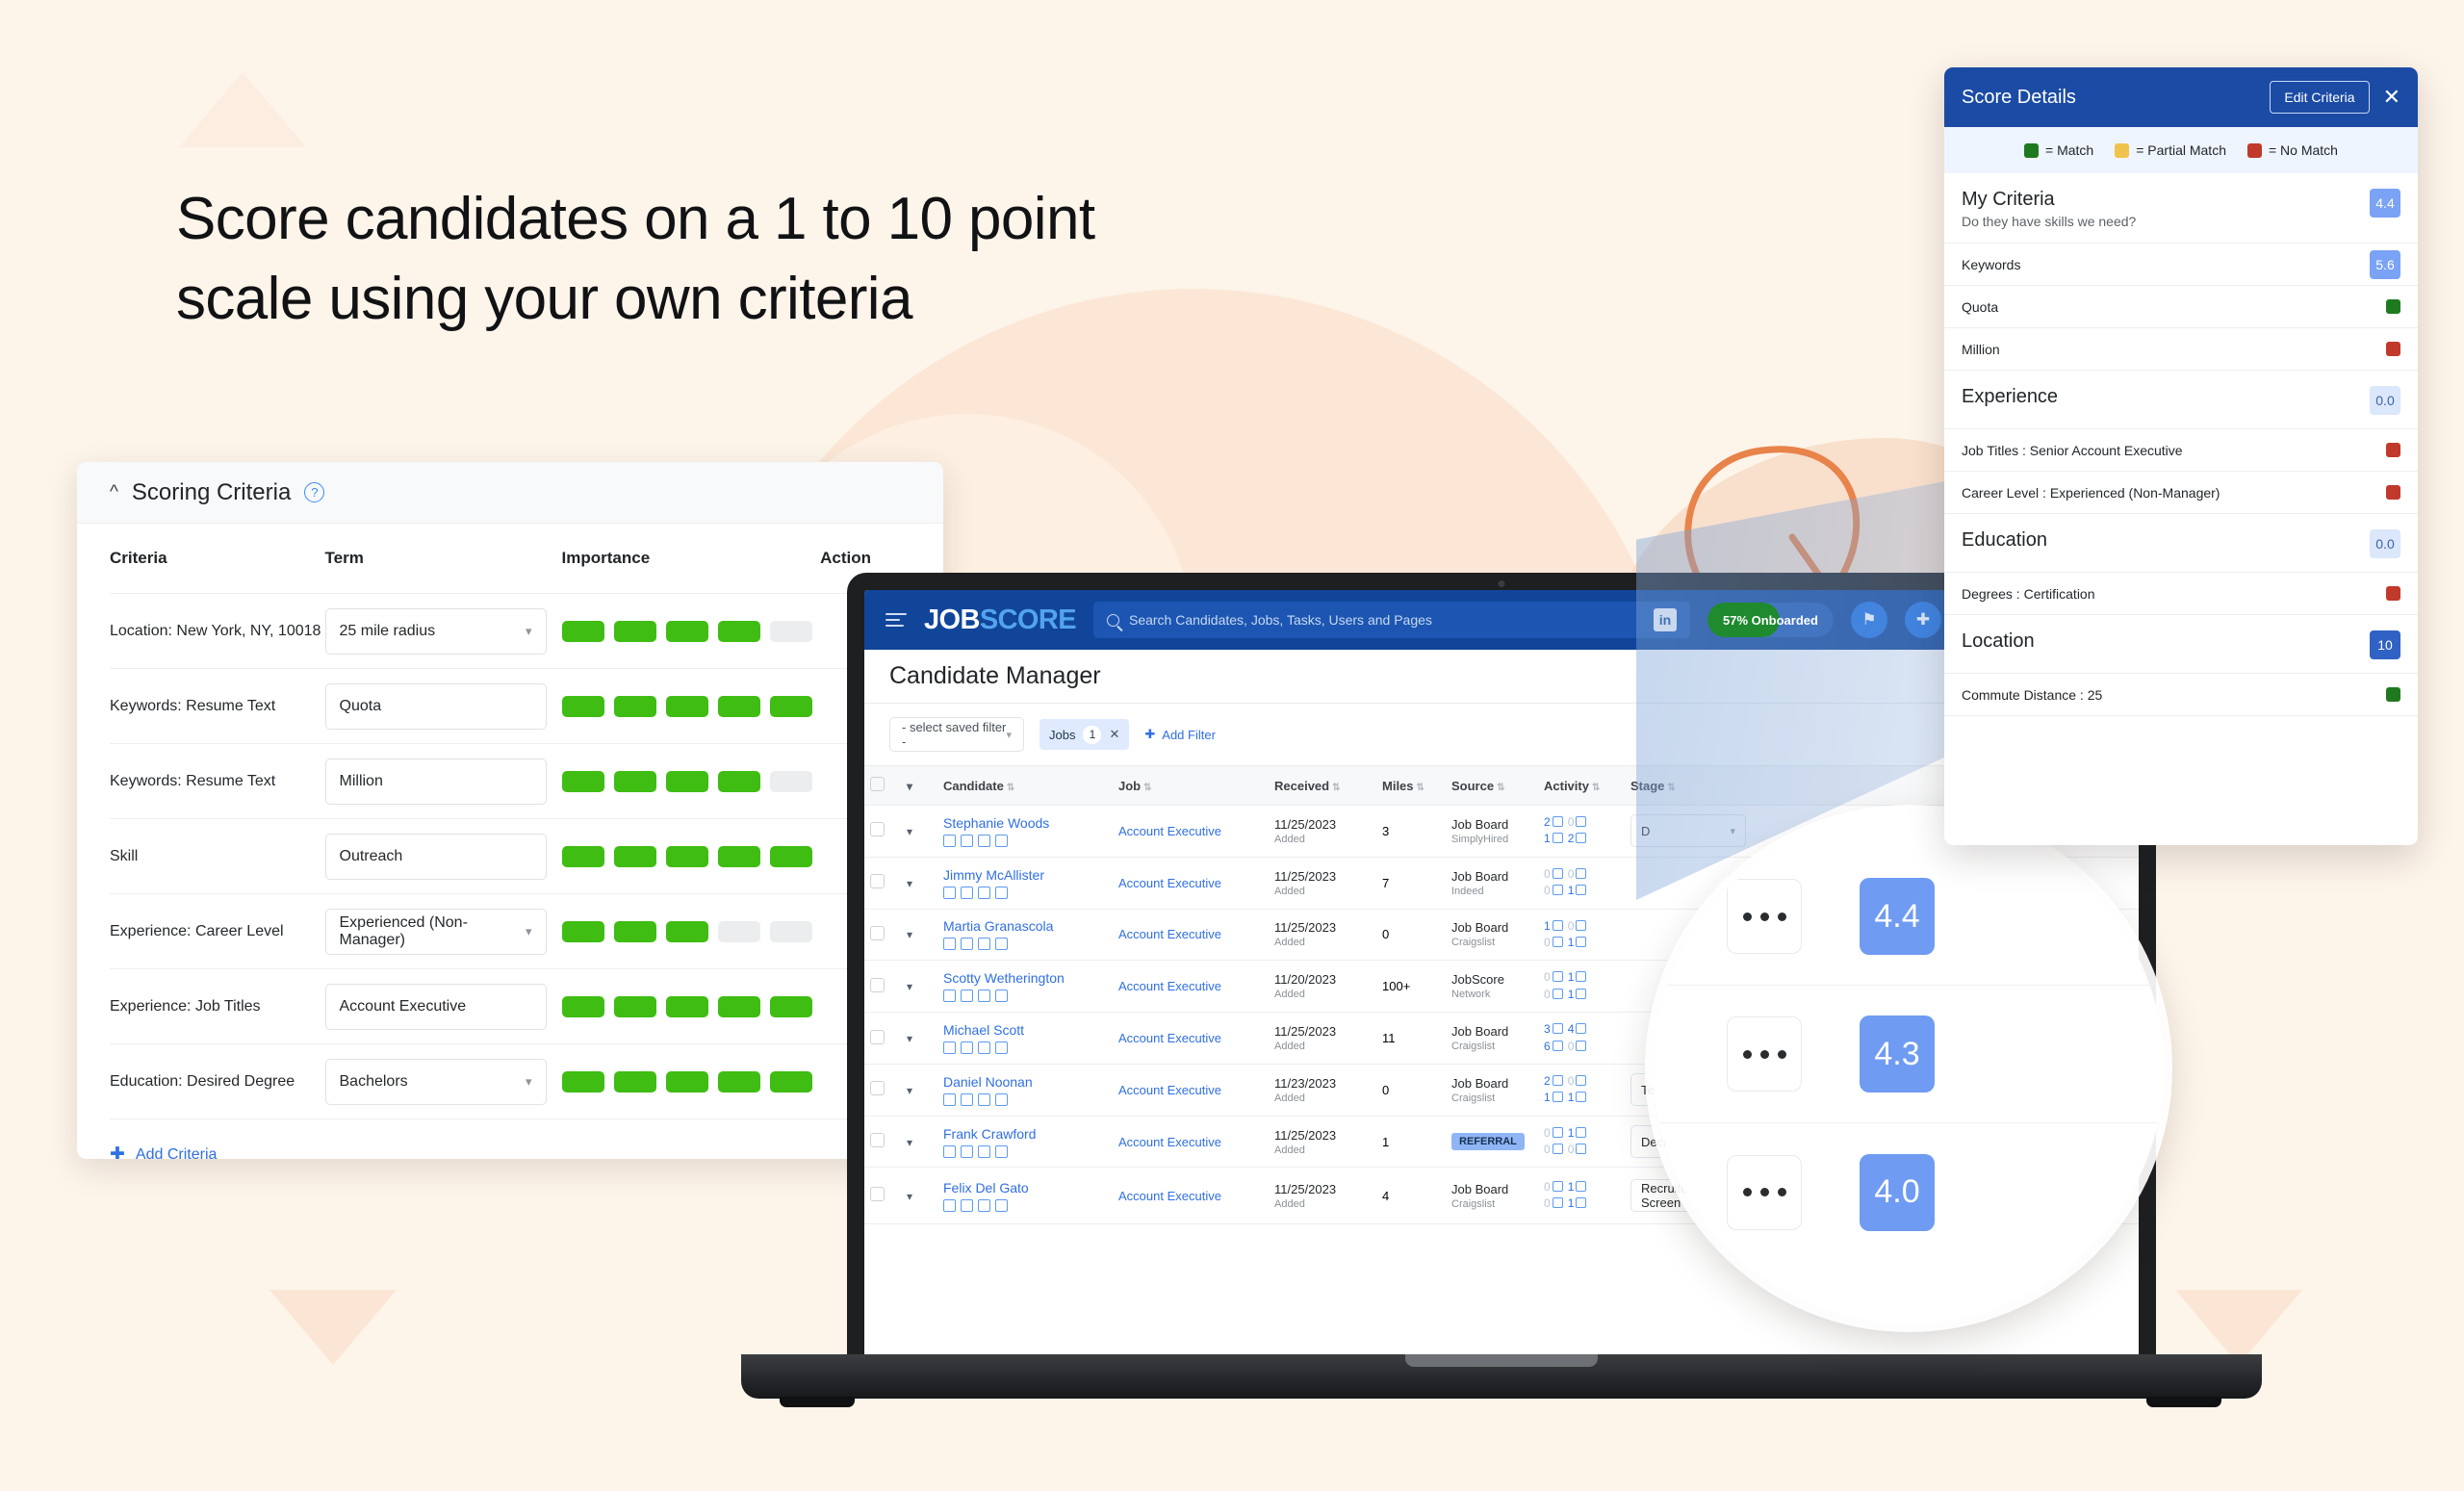 The height and width of the screenshot is (1491, 2464). I want to click on chevron-up-icon: ^, so click(114, 492).